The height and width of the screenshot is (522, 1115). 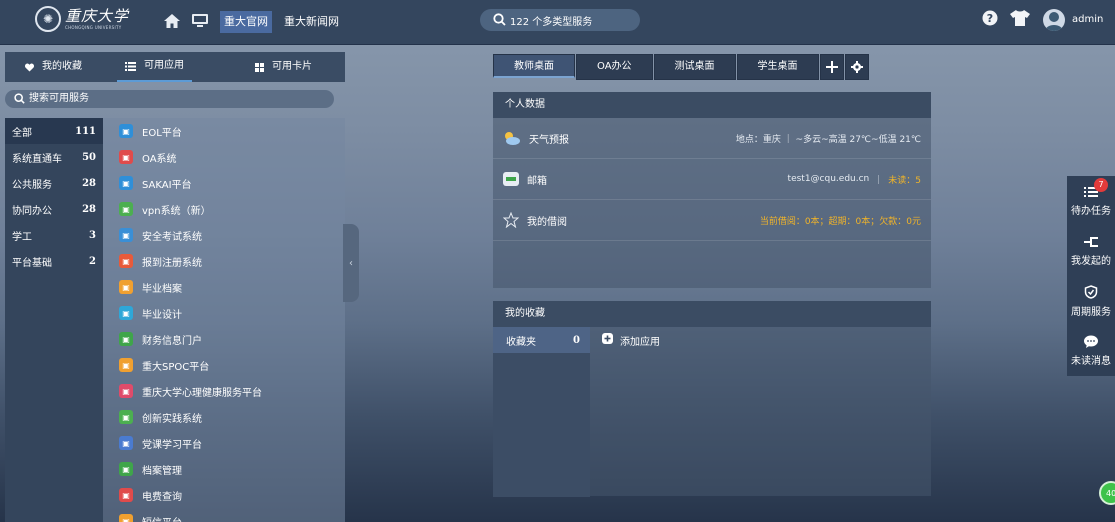 I want to click on search-placeholder: 搜索可用服务, so click(x=59, y=98).